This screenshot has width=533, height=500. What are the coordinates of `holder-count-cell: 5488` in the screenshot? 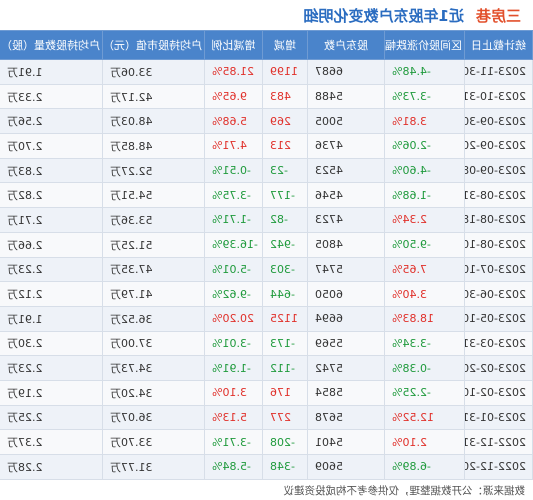 It's located at (346, 96).